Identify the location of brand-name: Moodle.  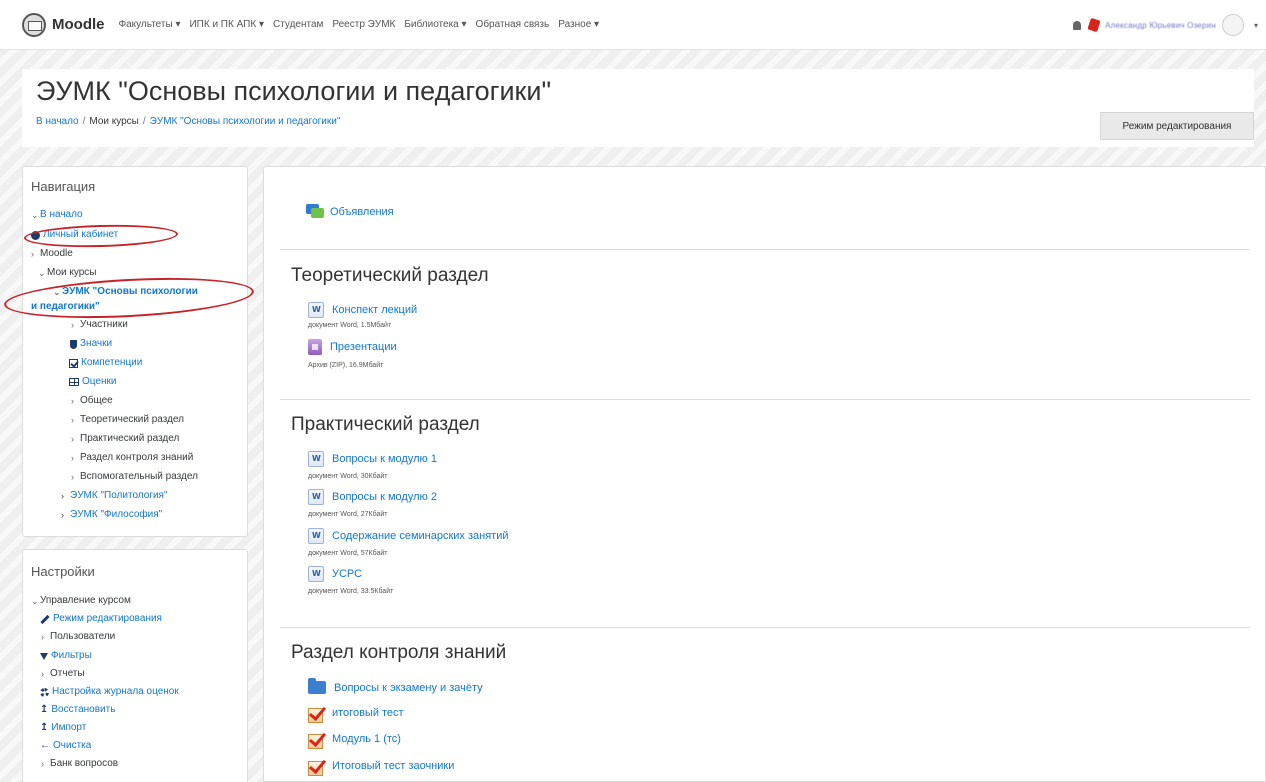
(78, 24).